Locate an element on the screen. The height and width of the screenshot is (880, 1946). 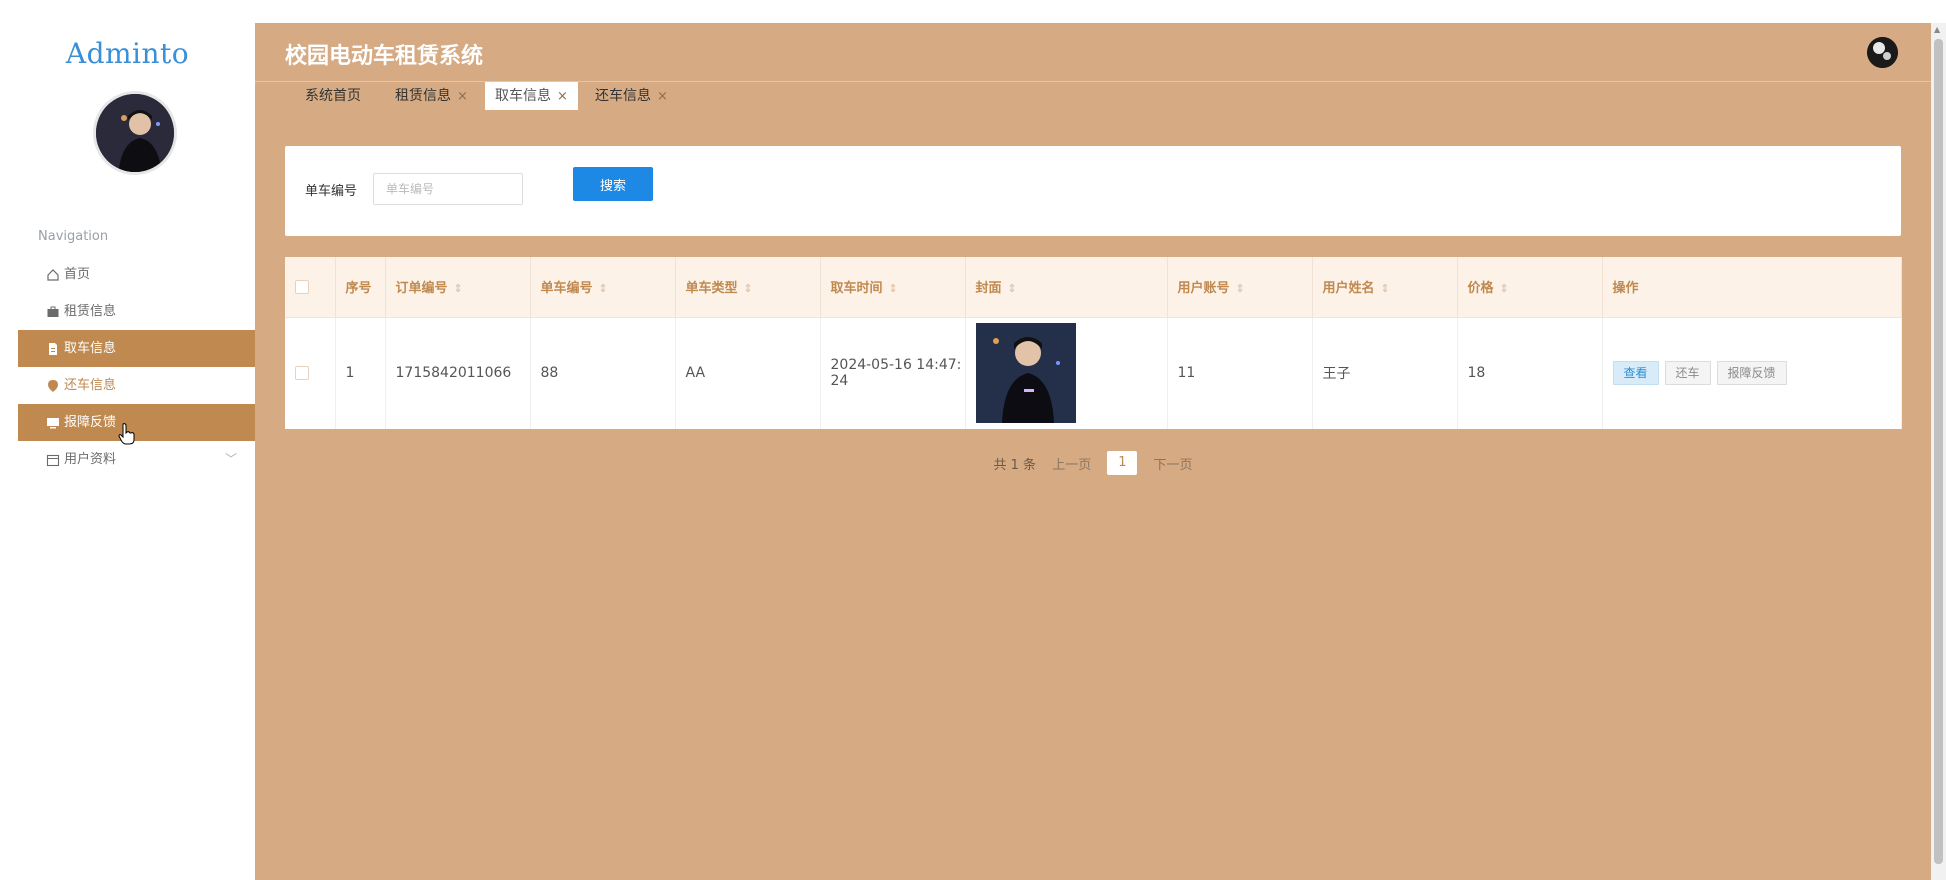
column-header: 单车类型 ⇕ is located at coordinates (748, 287).